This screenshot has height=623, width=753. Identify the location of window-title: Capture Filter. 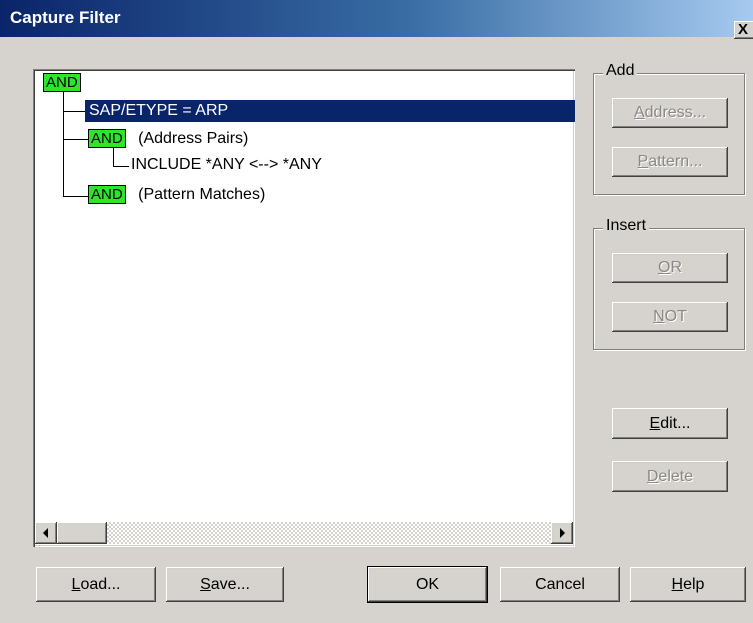
(65, 17).